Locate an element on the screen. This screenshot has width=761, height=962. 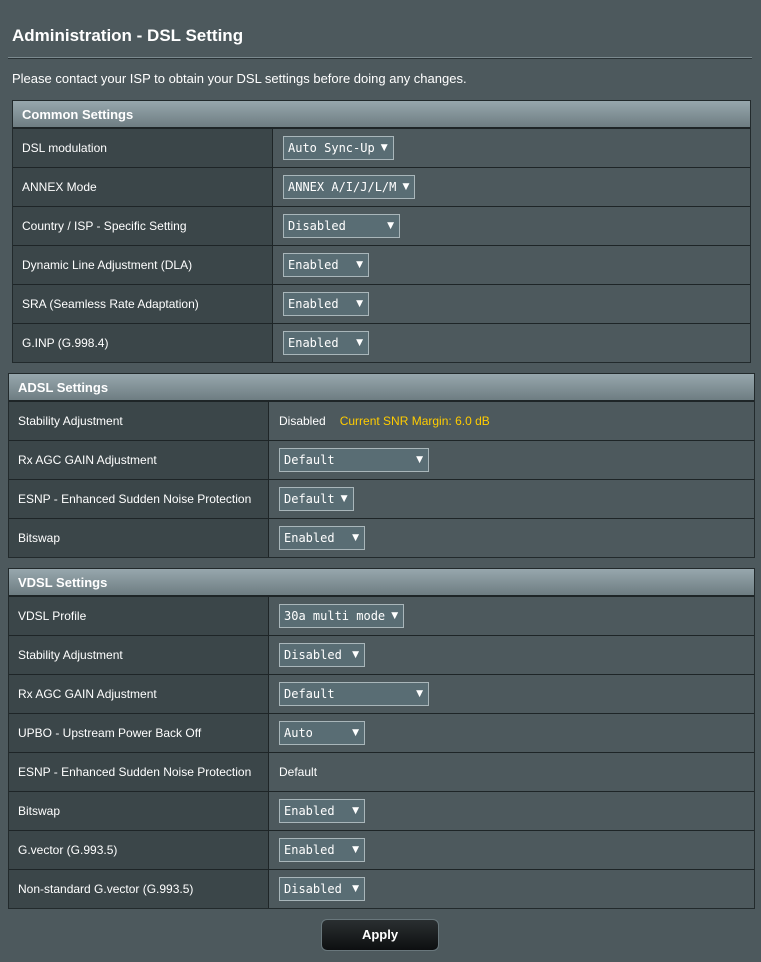
gvector-select: Enabled ▼ is located at coordinates (322, 850).